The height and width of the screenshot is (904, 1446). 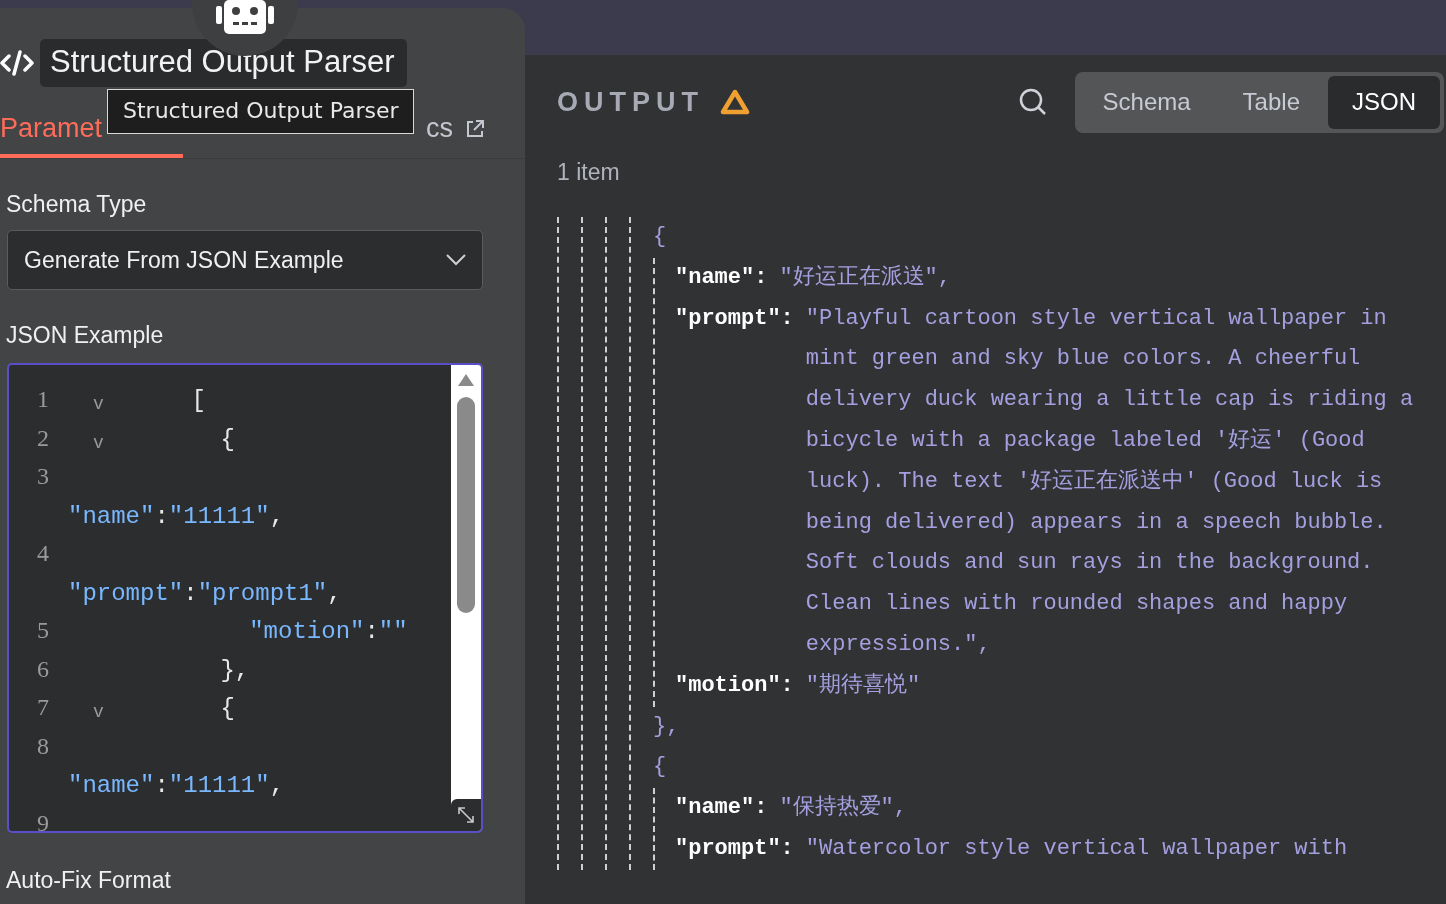 What do you see at coordinates (630, 102) in the screenshot?
I see `output-title: OUTPUT` at bounding box center [630, 102].